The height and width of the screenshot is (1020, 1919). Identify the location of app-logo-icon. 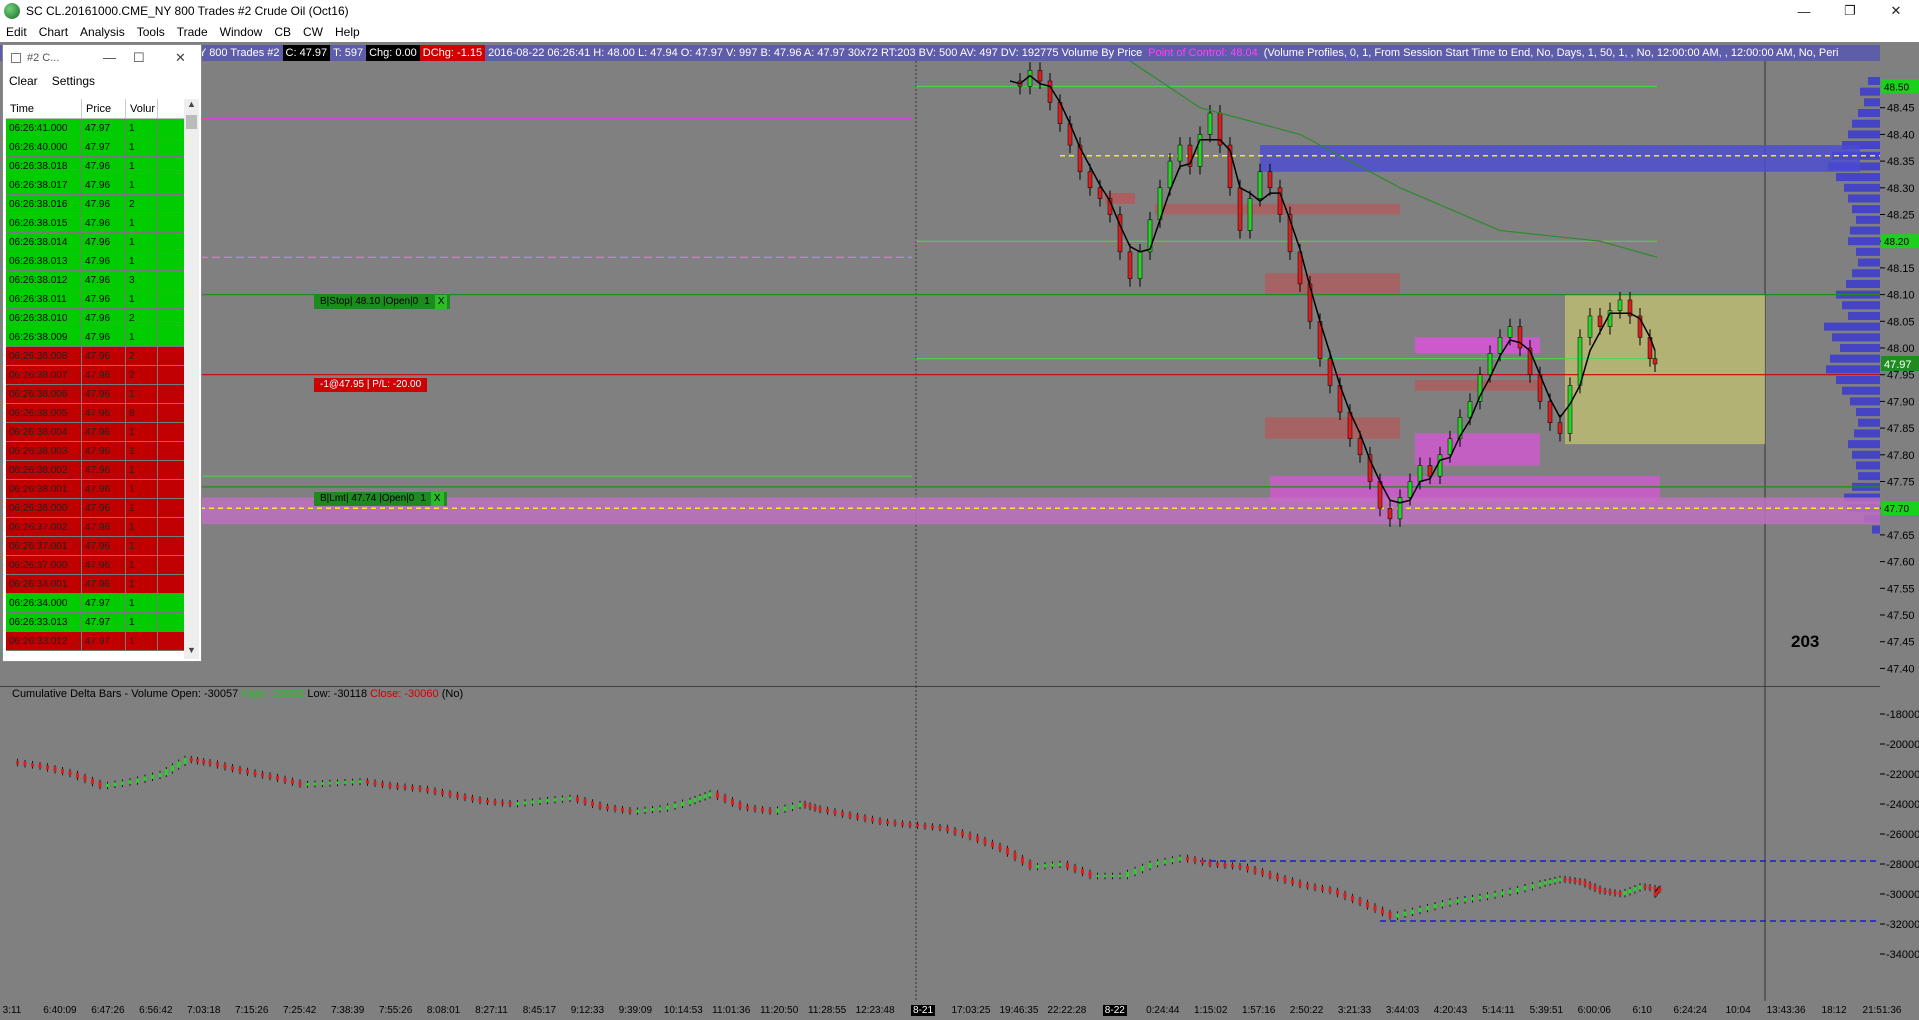
(12, 11).